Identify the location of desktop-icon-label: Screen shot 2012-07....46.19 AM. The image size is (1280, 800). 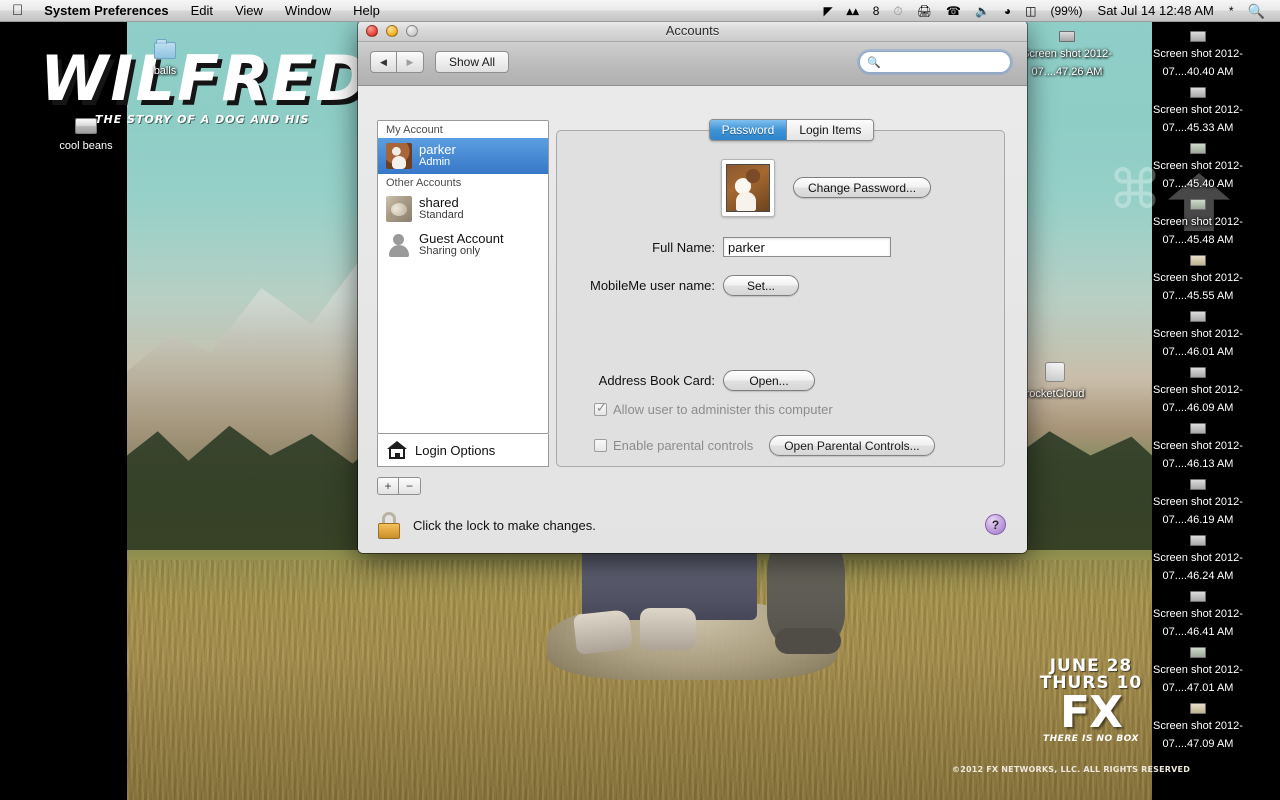
(1198, 511).